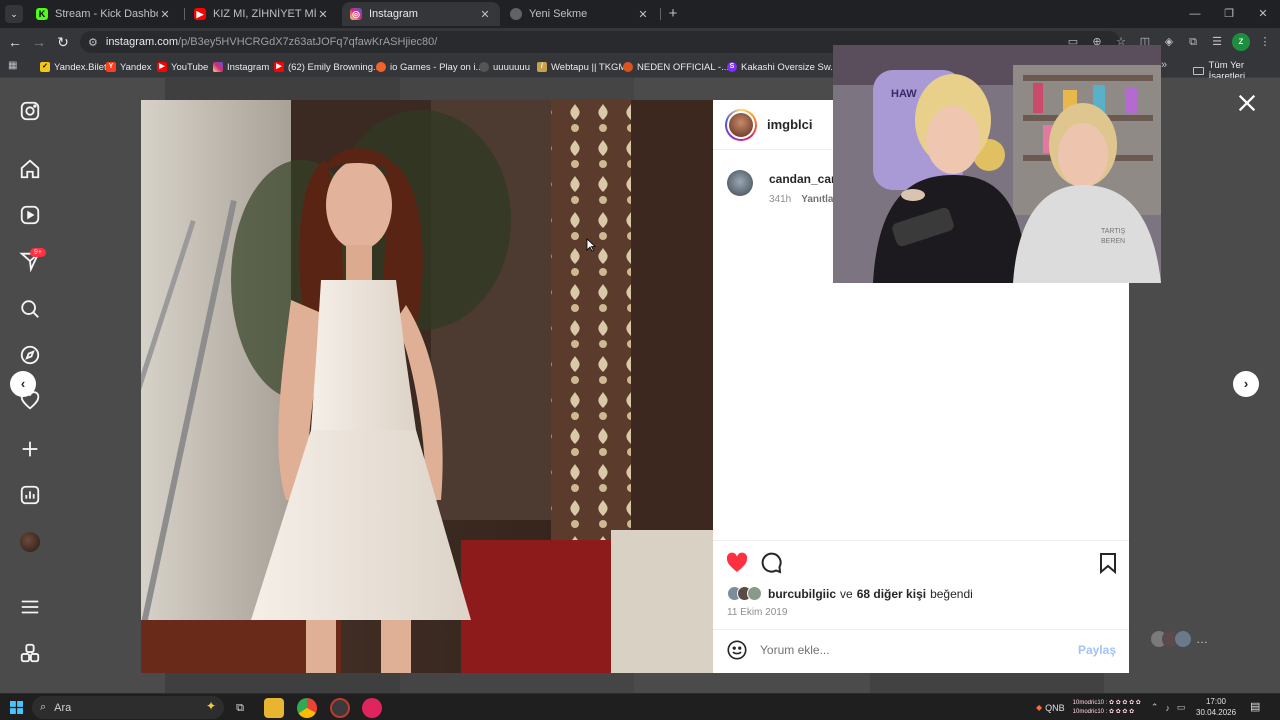 Image resolution: width=1280 pixels, height=720 pixels. I want to click on forward-icon: →, so click(39, 42).